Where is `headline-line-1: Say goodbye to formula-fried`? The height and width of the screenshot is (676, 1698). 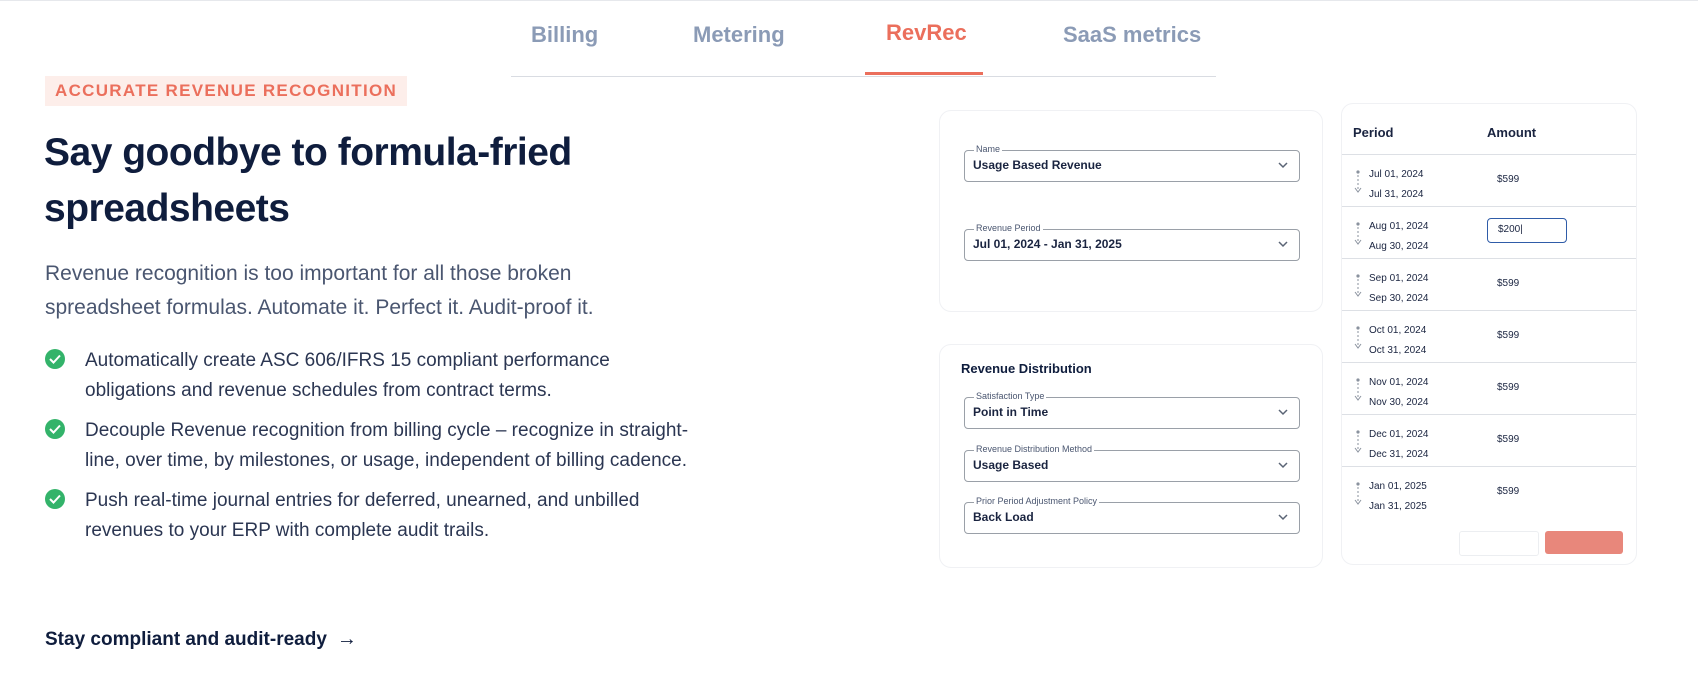
headline-line-1: Say goodbye to formula-fried is located at coordinates (308, 152).